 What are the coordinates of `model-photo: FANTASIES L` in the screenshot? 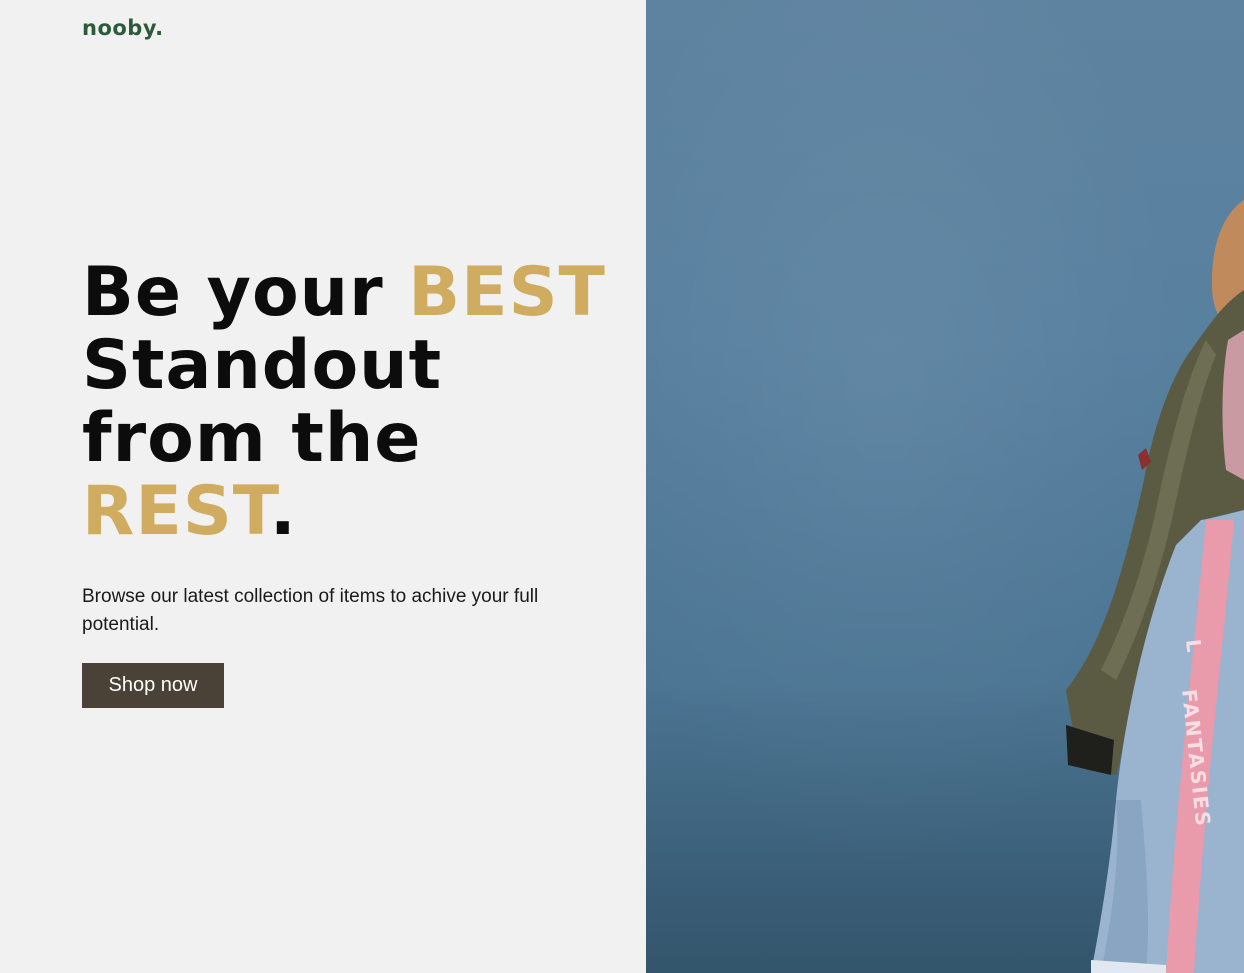 It's located at (1155, 586).